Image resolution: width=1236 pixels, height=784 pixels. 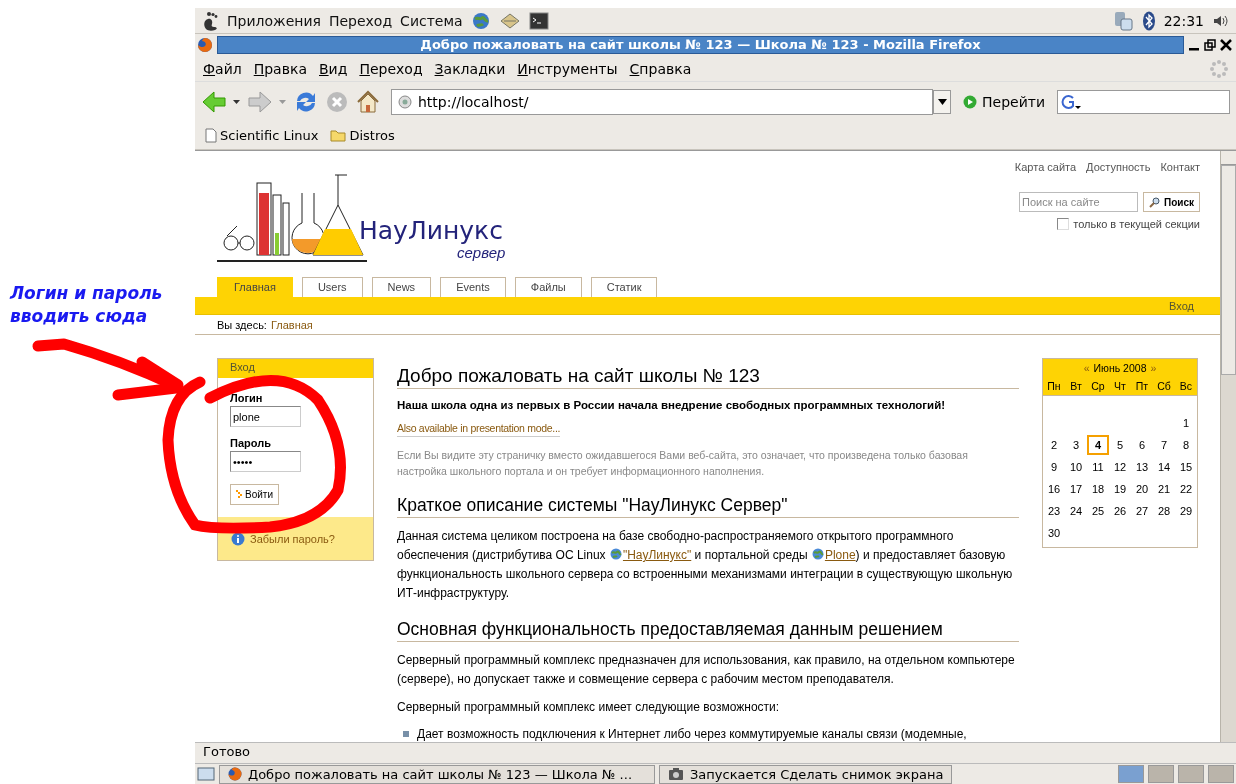 What do you see at coordinates (806, 774) in the screenshot?
I see `taskbar-button: Запускается Сделать снимок экрана` at bounding box center [806, 774].